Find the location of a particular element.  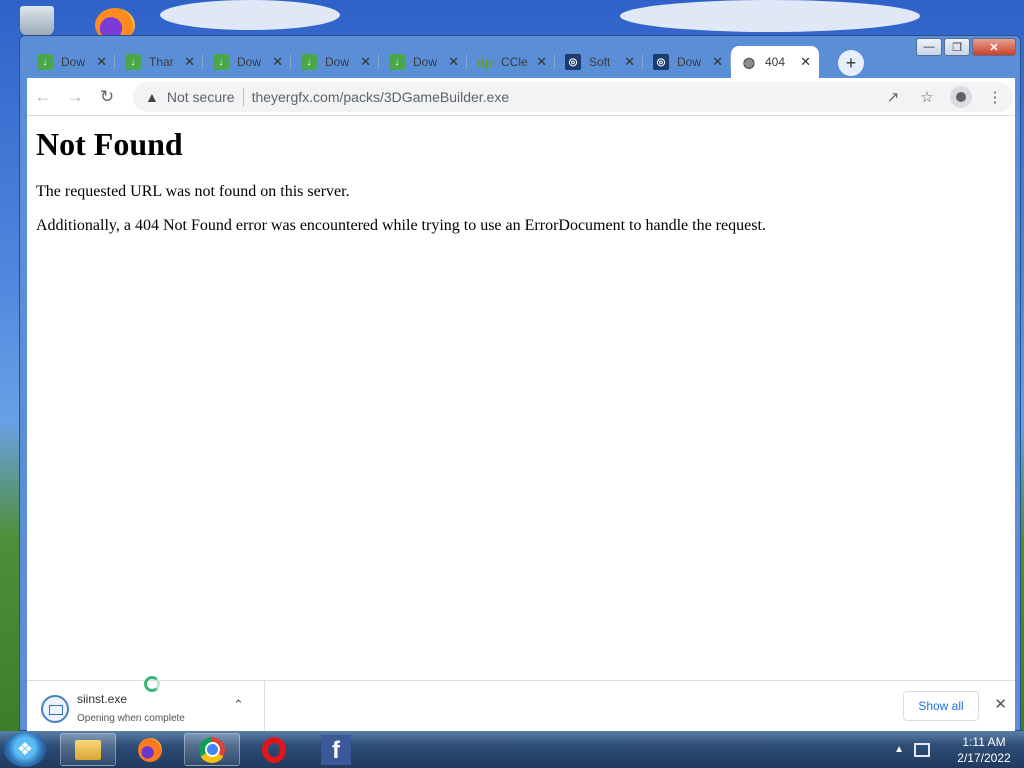

chrome-taskbar-button is located at coordinates (212, 749).